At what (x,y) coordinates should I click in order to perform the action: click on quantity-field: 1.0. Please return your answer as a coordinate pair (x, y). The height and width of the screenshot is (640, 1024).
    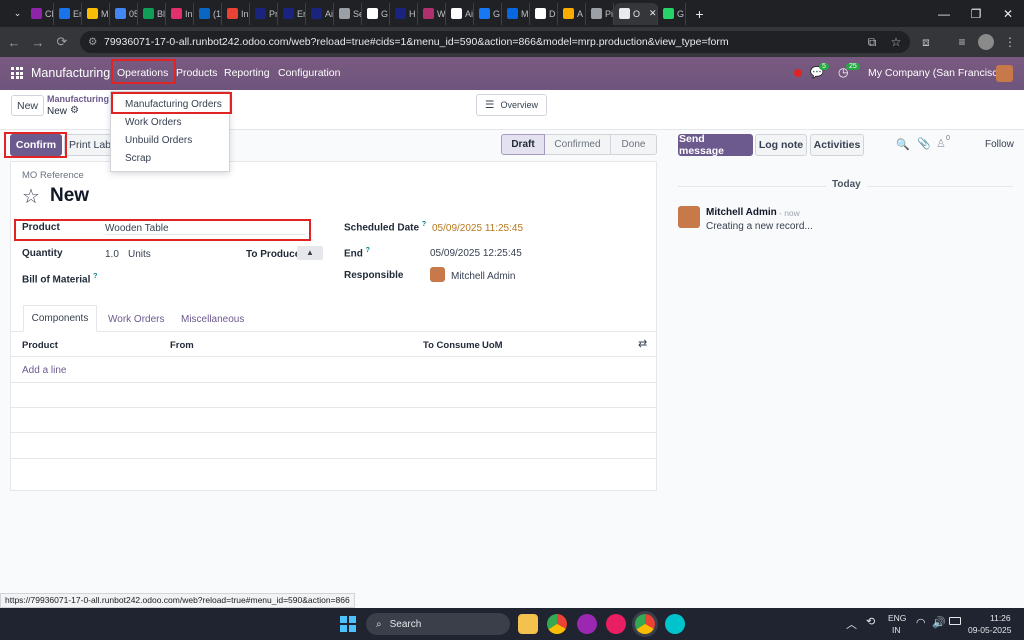
    Looking at the image, I should click on (112, 254).